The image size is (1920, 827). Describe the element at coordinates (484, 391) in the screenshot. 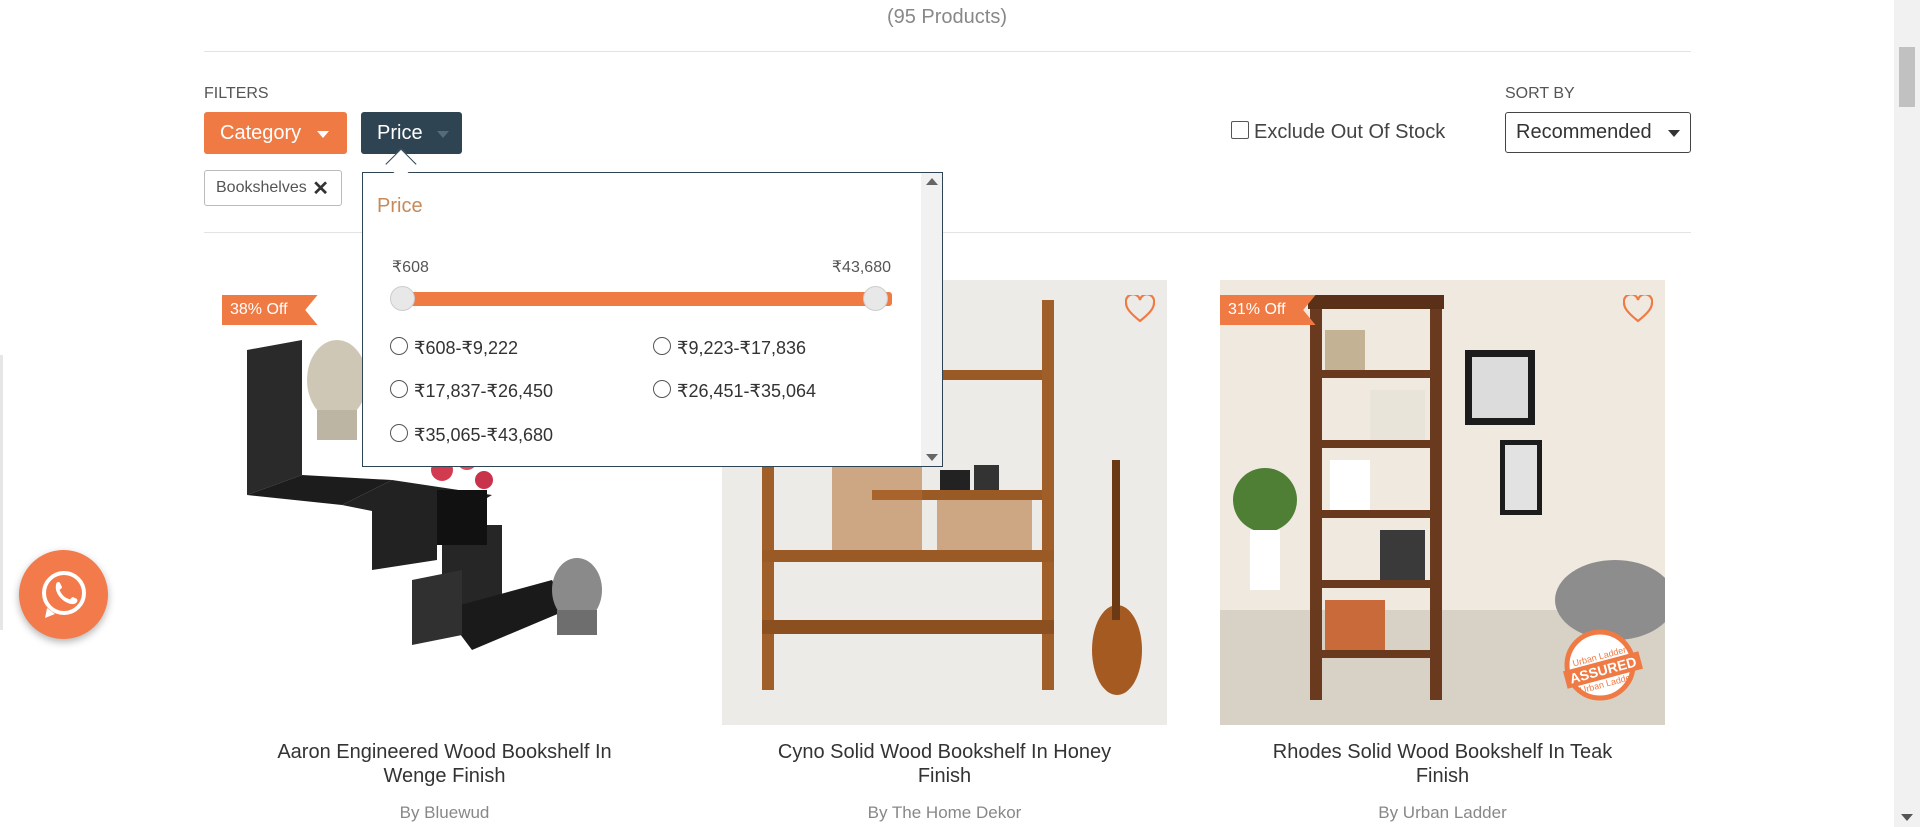

I see `price-range-label: ₹17,837-₹26,450` at that location.